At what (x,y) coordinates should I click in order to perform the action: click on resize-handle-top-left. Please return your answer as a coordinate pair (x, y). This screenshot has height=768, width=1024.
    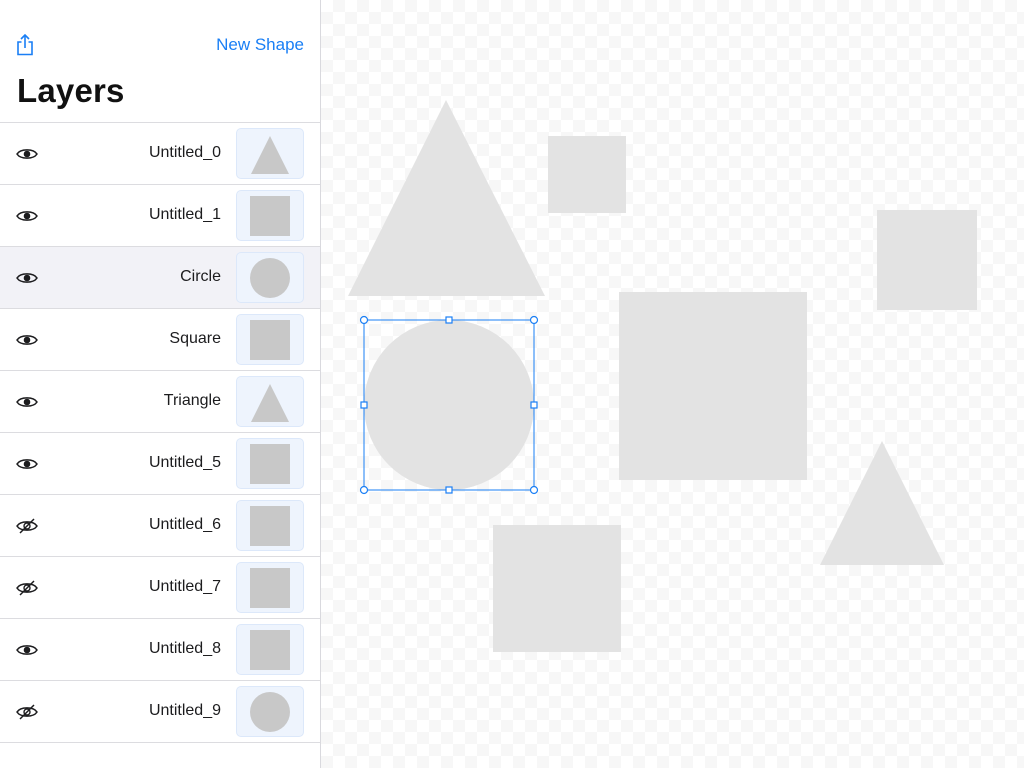
    Looking at the image, I should click on (364, 320).